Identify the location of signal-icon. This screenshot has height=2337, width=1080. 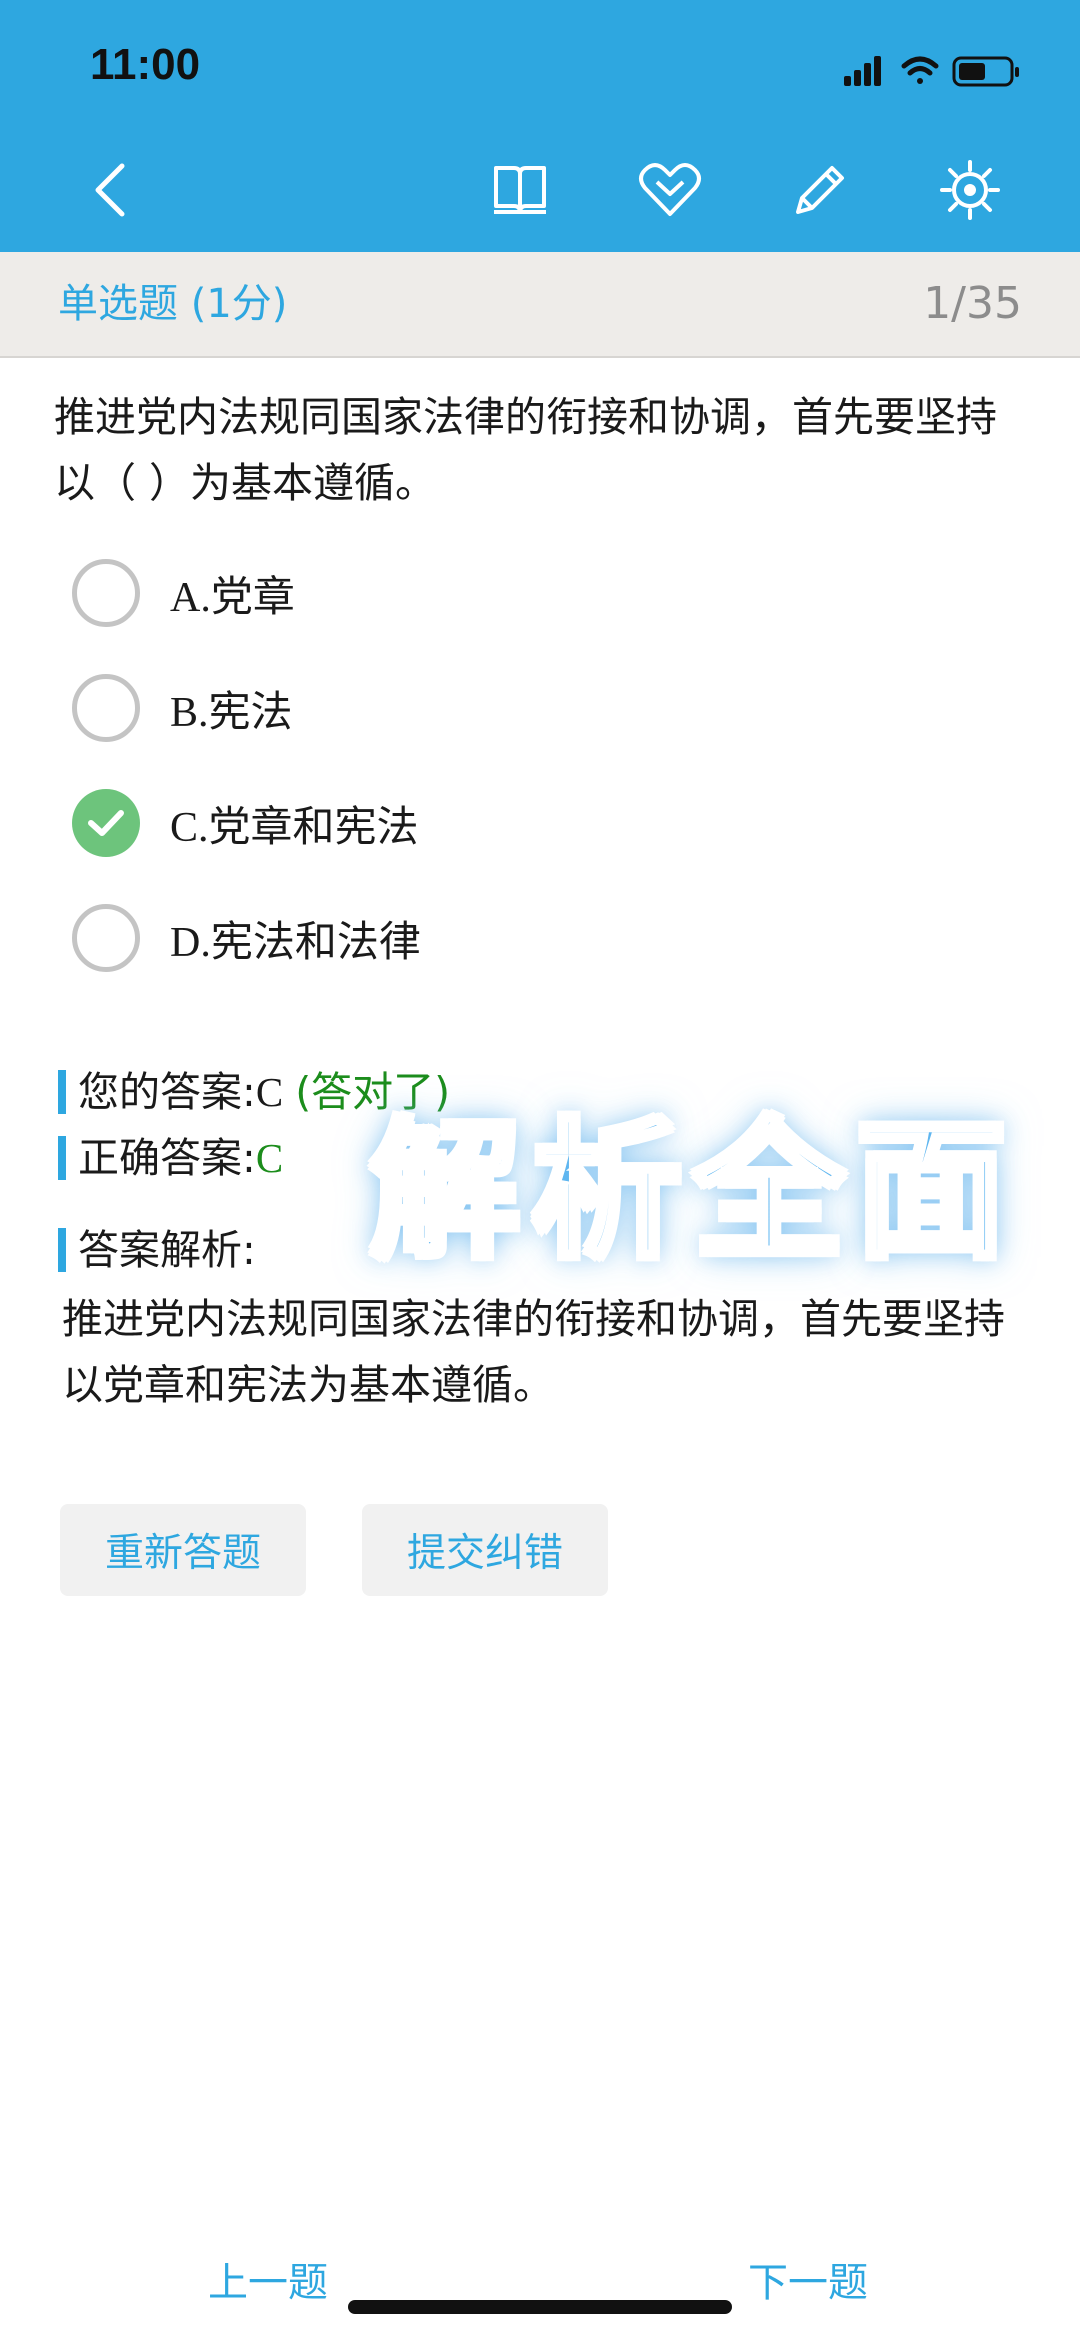
(862, 71).